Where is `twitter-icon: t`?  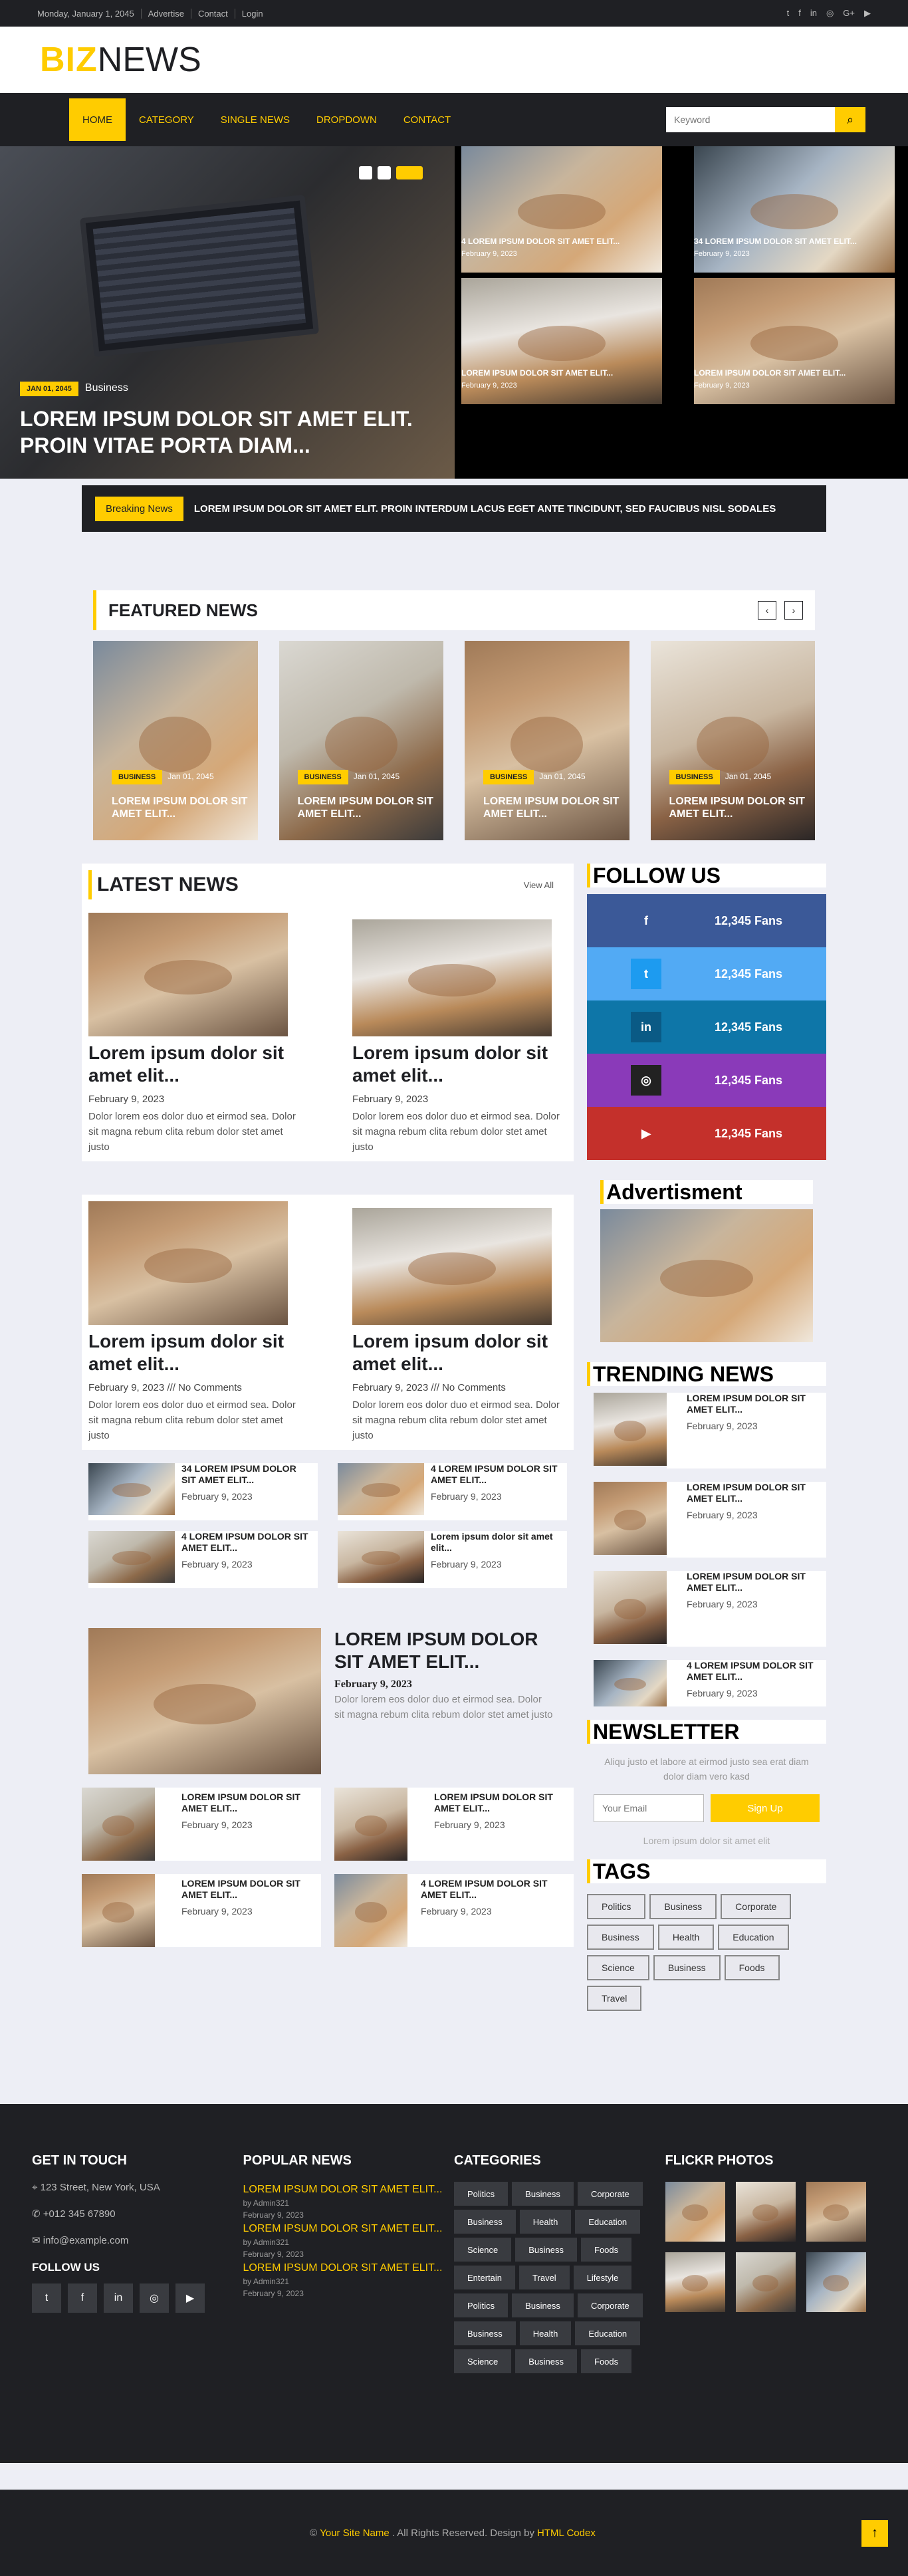 twitter-icon: t is located at coordinates (46, 2298).